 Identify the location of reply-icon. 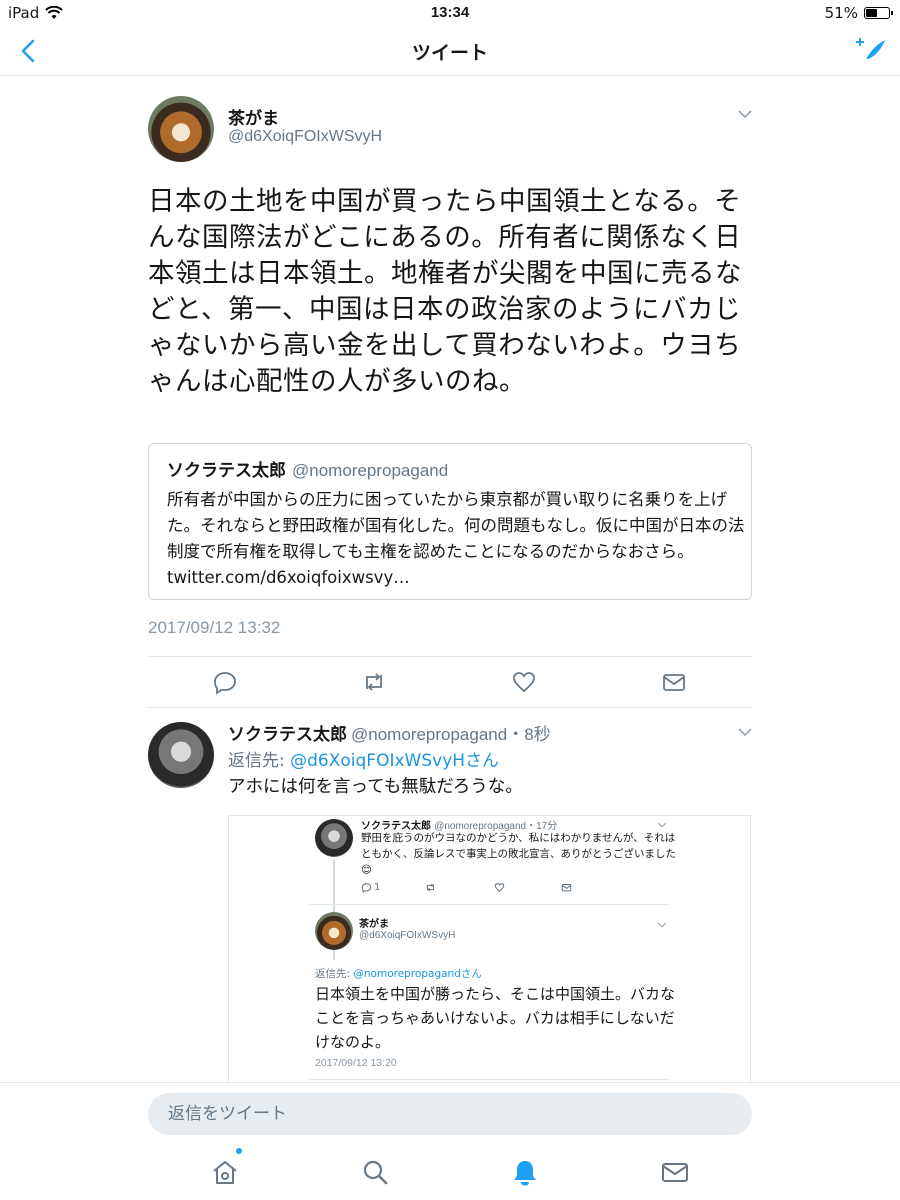
(225, 682).